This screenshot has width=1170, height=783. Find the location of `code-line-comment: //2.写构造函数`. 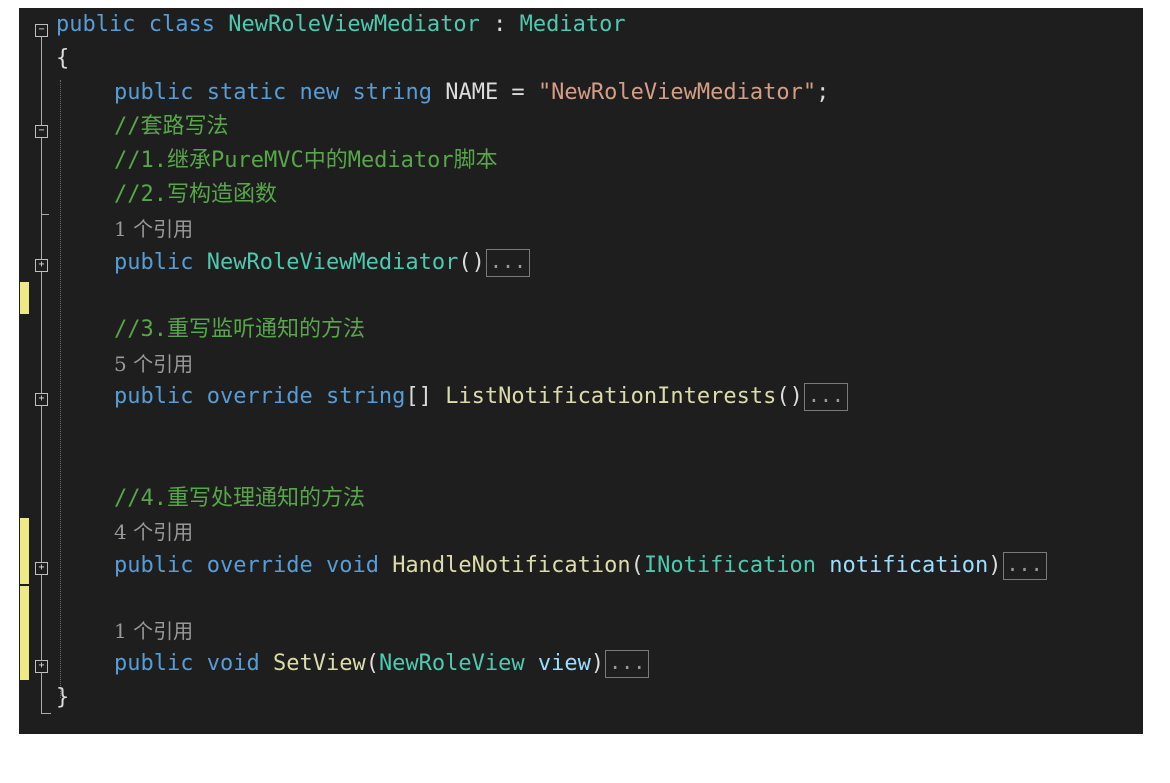

code-line-comment: //2.写构造函数 is located at coordinates (148, 195).